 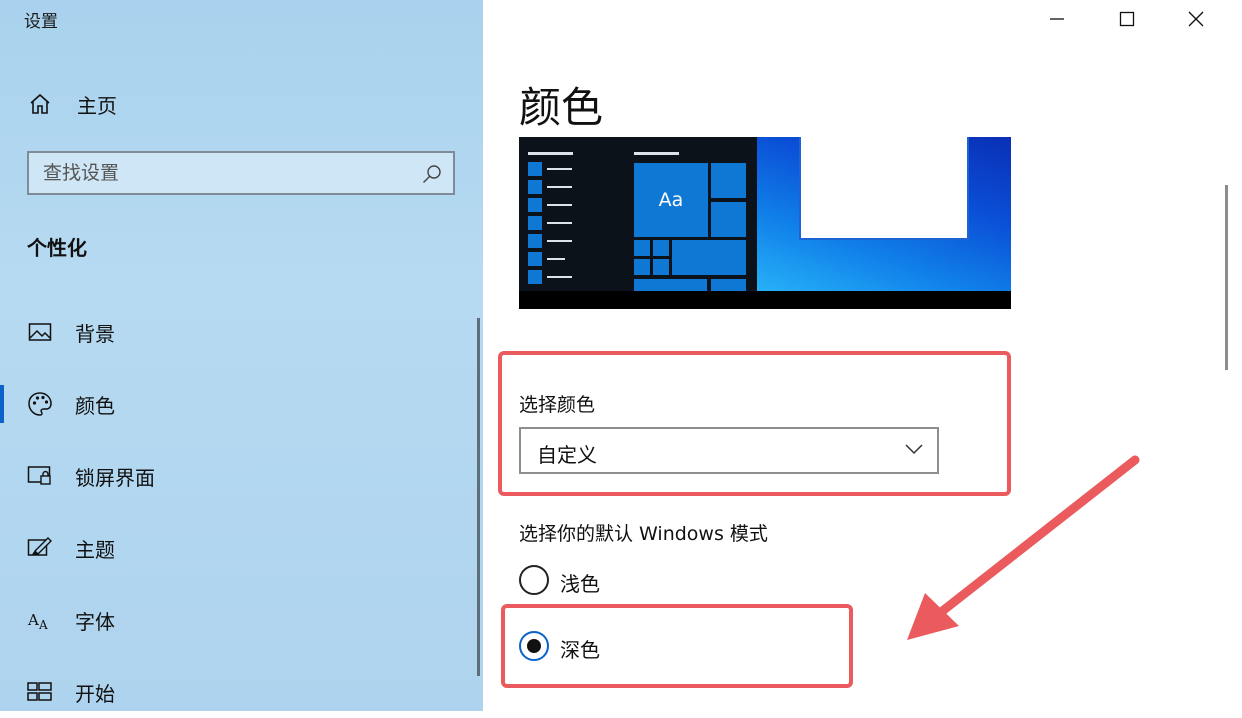 What do you see at coordinates (95, 693) in the screenshot?
I see `sidebar-item-label: 开始` at bounding box center [95, 693].